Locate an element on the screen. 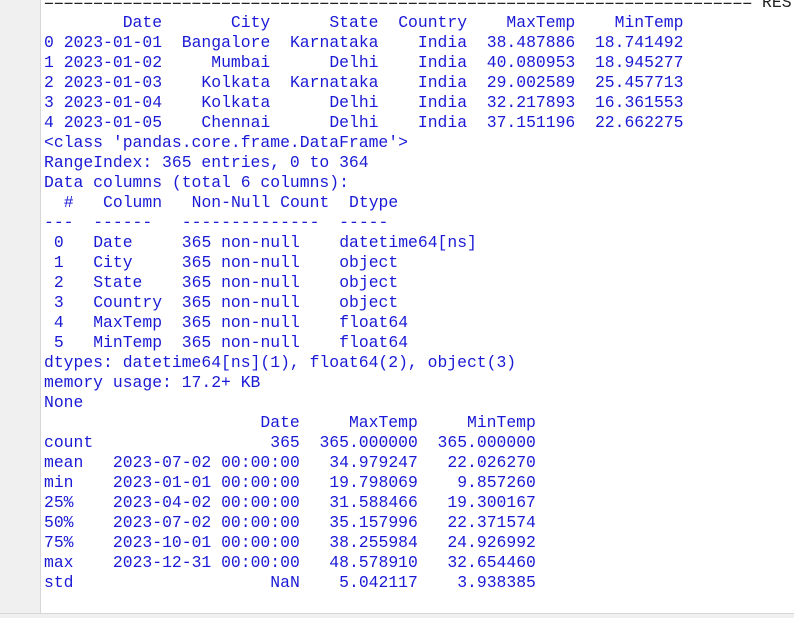 This screenshot has width=794, height=618. describe-cell: 2023-01-01 00:00:00 is located at coordinates (206, 482).